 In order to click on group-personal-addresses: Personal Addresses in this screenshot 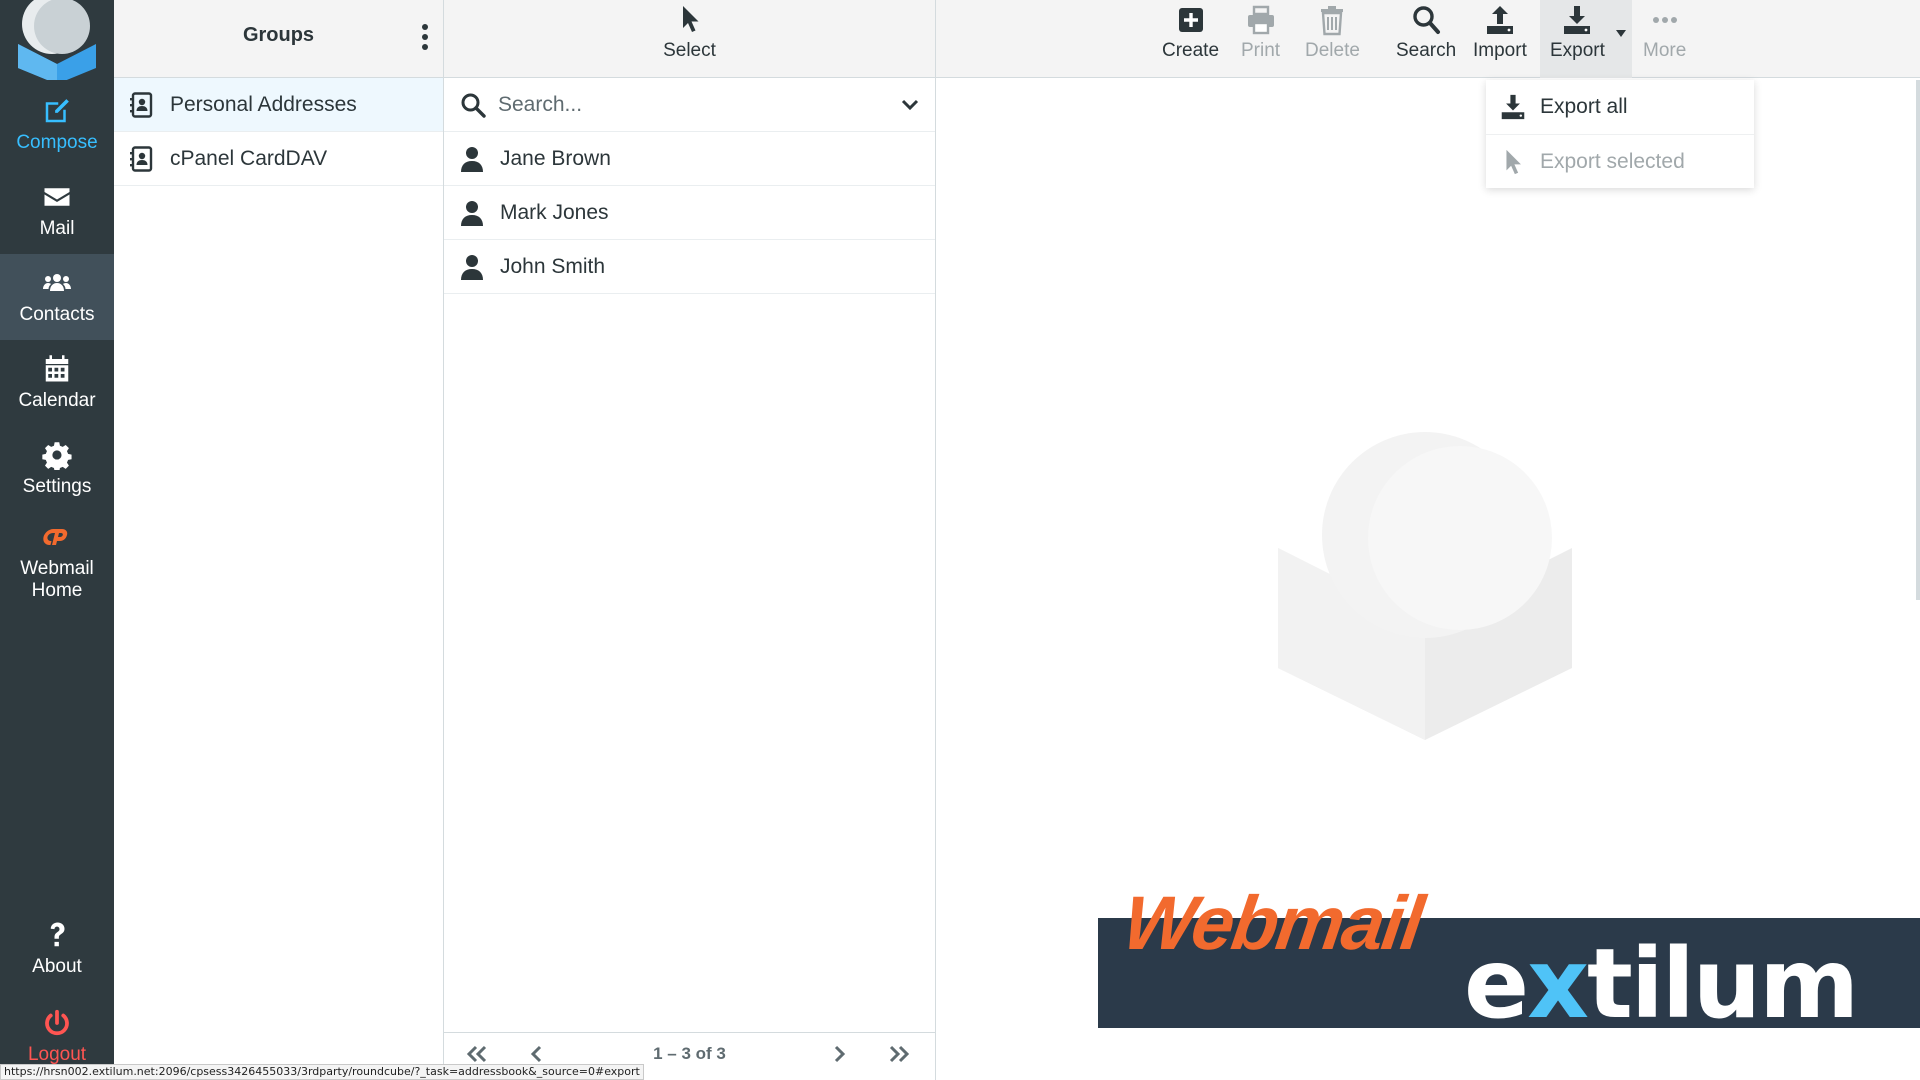, I will do `click(278, 105)`.